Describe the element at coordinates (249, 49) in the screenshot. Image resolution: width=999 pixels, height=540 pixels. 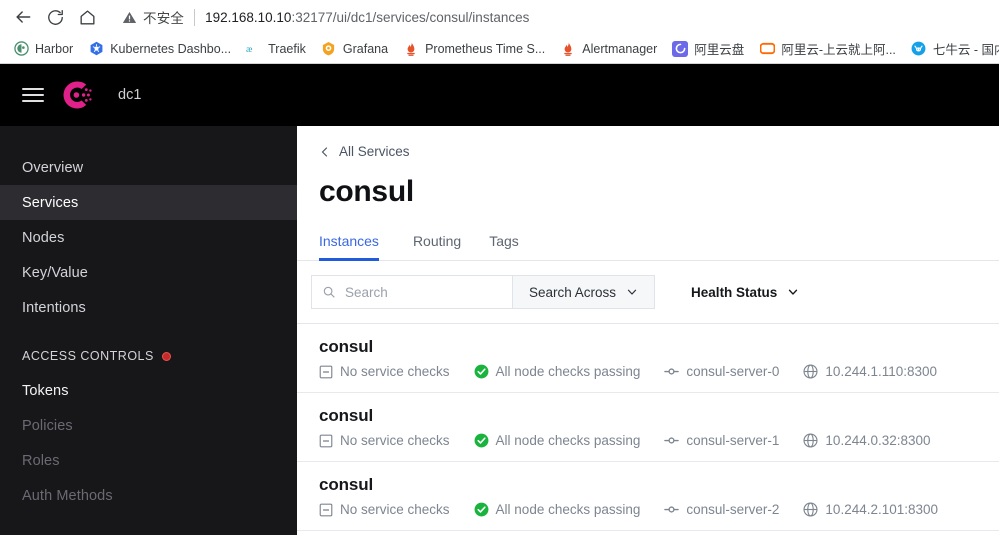
I see `svg-text: æ` at that location.